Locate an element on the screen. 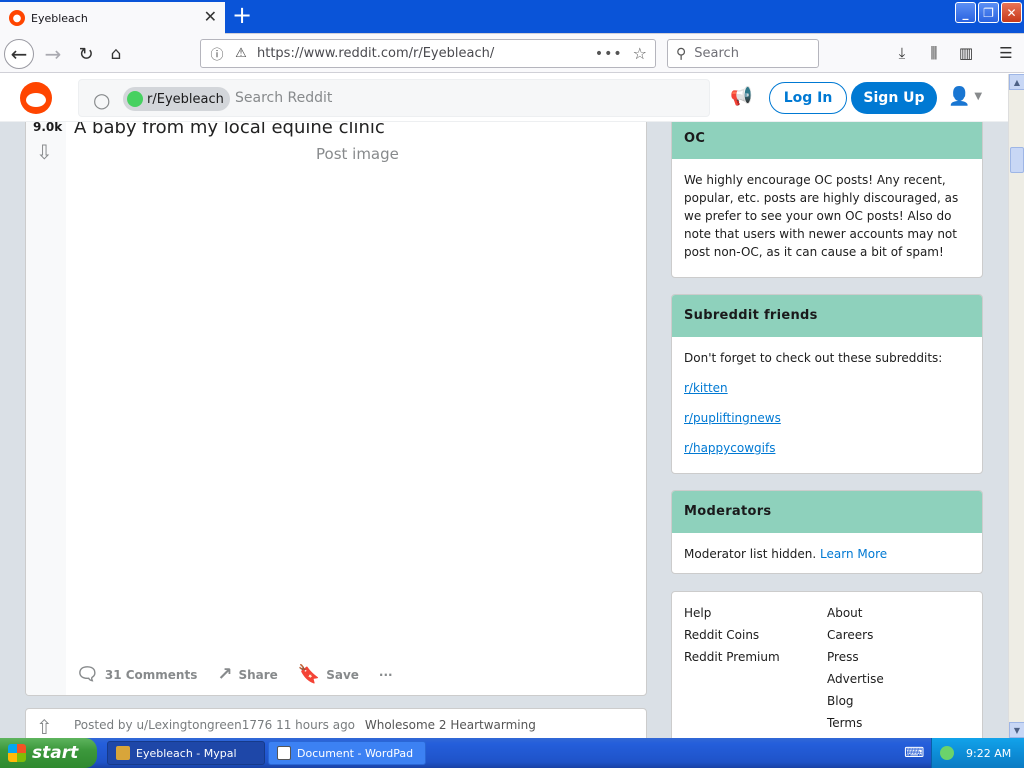 This screenshot has width=1024, height=768. browser-tab-strip: ● Eyebleach ✕ + _ ❐ ✕ is located at coordinates (512, 17).